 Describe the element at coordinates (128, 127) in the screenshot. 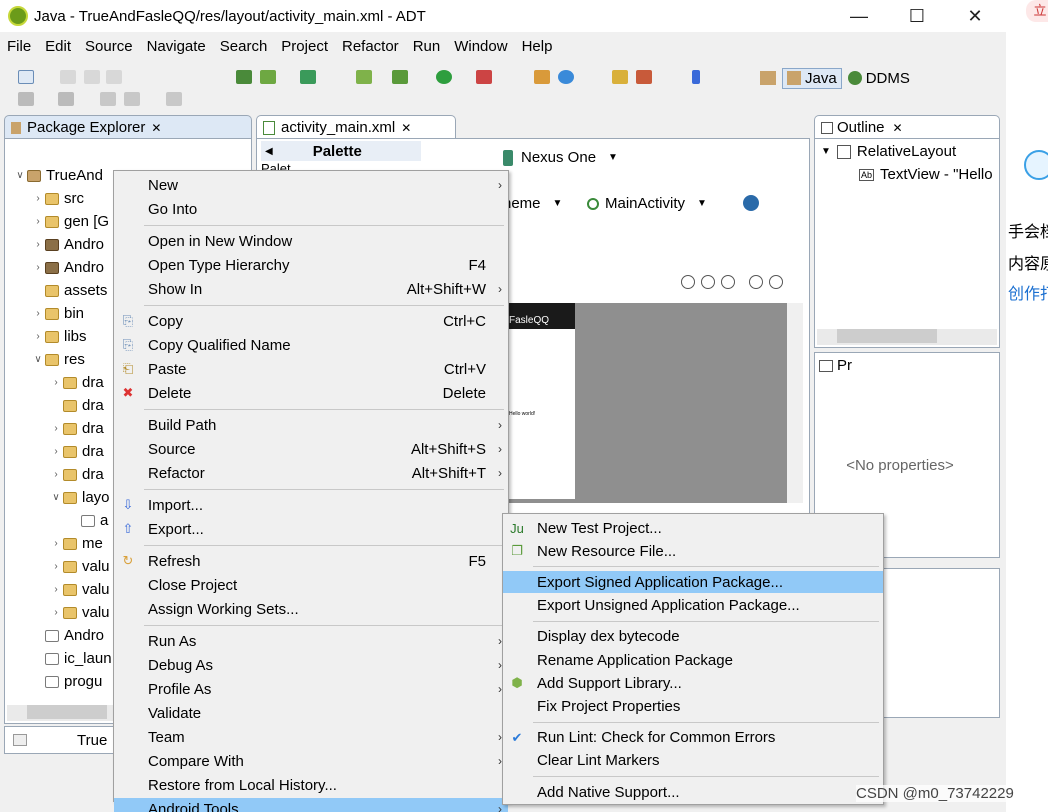

I see `tab-package-explorer: Package Explorer ✕` at that location.